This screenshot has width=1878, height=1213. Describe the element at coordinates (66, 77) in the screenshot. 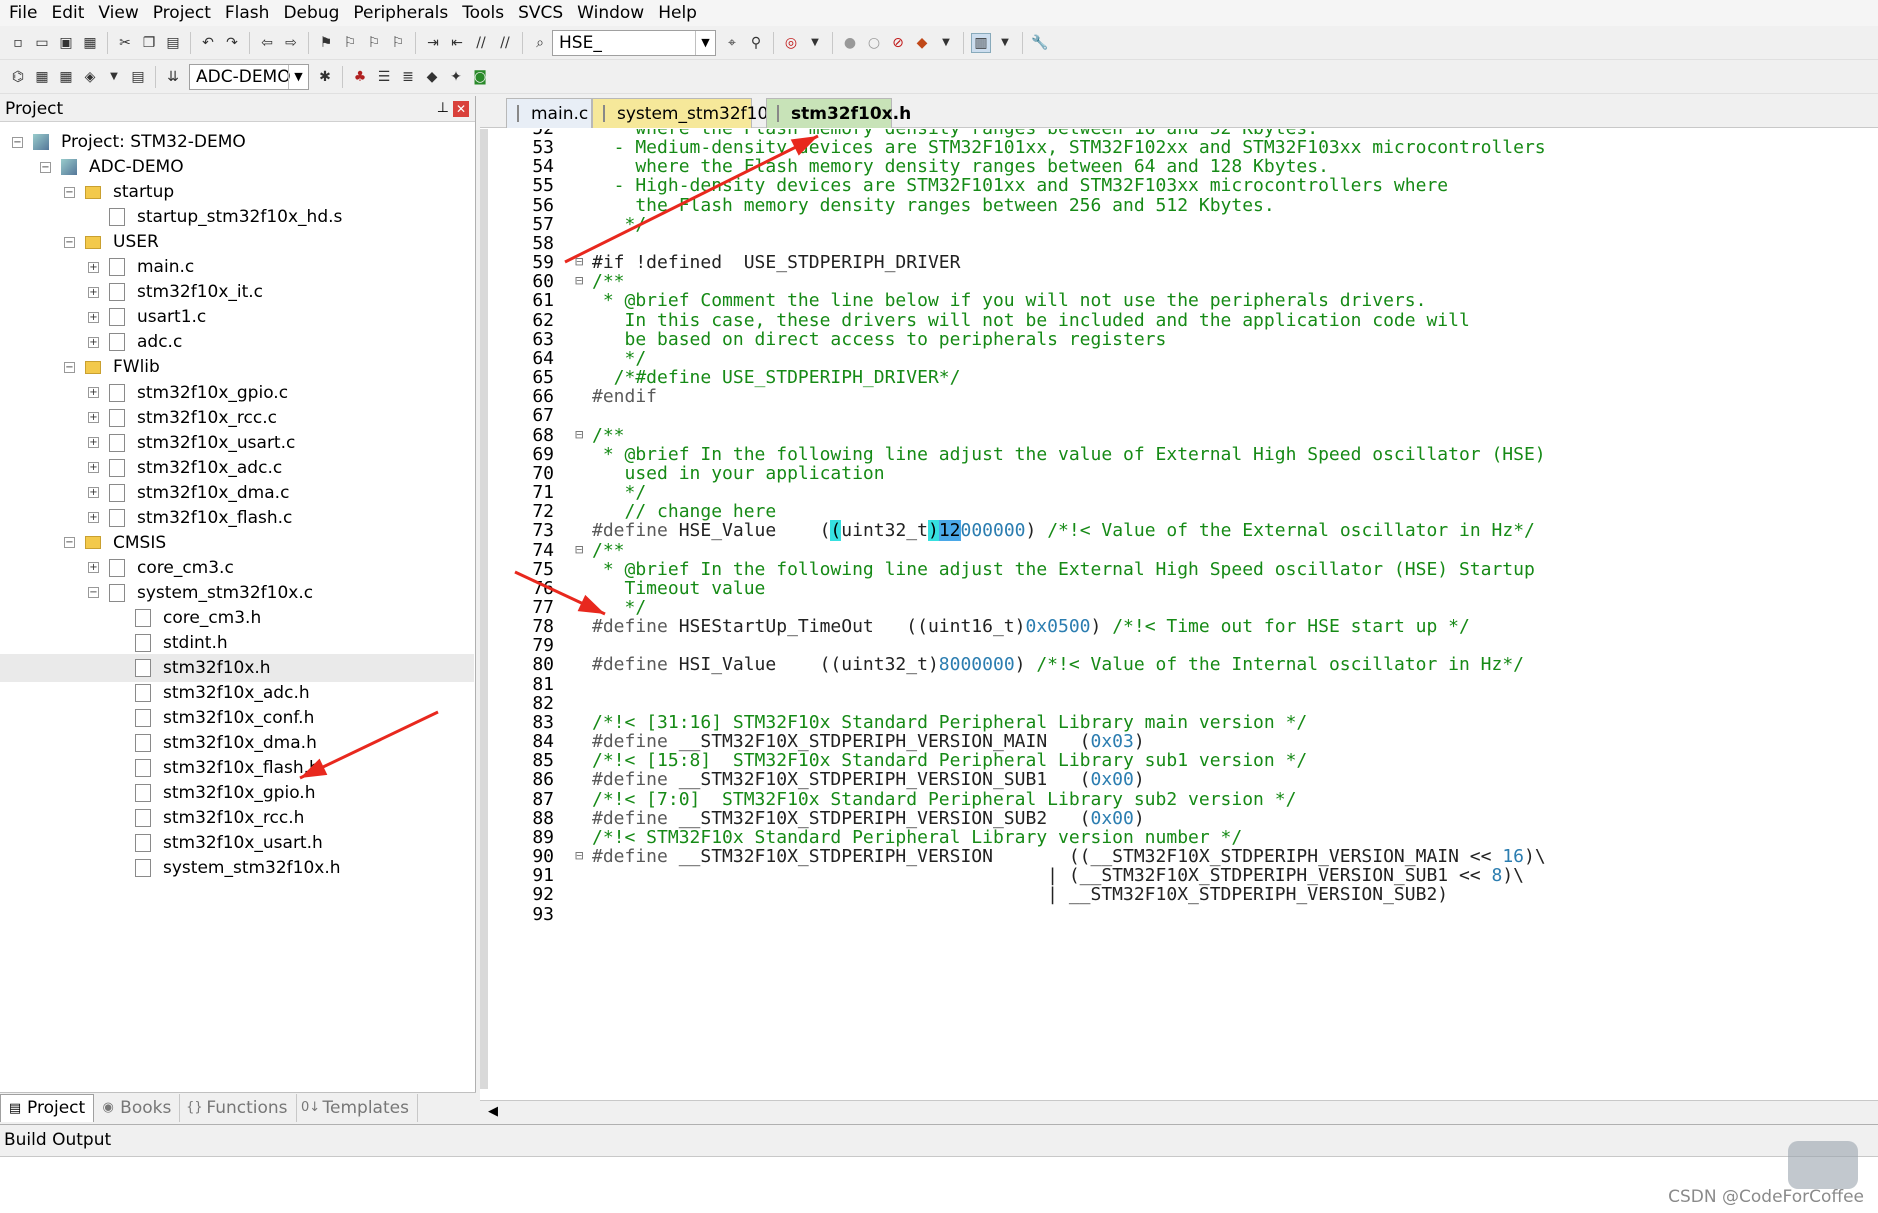

I see `rebuild-icon: ▦` at that location.